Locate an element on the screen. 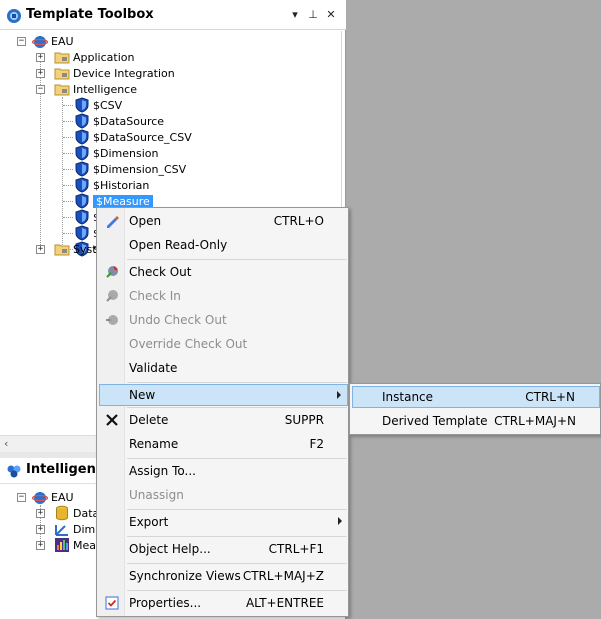  pin-icon: ⊥ is located at coordinates (313, 15).